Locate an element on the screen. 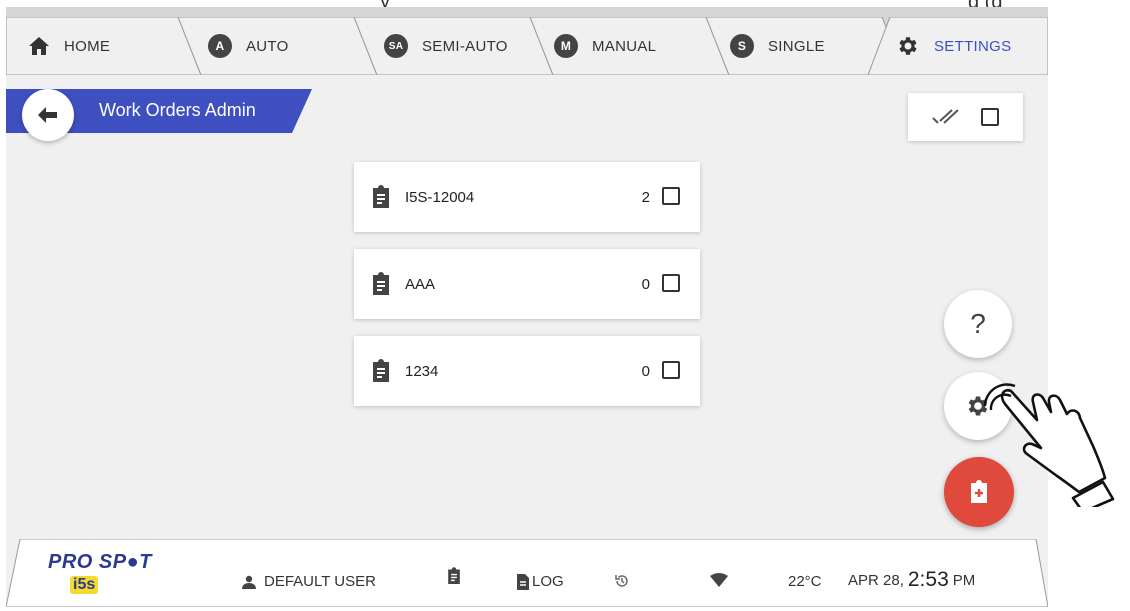 The width and height of the screenshot is (1130, 611). home-icon is located at coordinates (39, 46).